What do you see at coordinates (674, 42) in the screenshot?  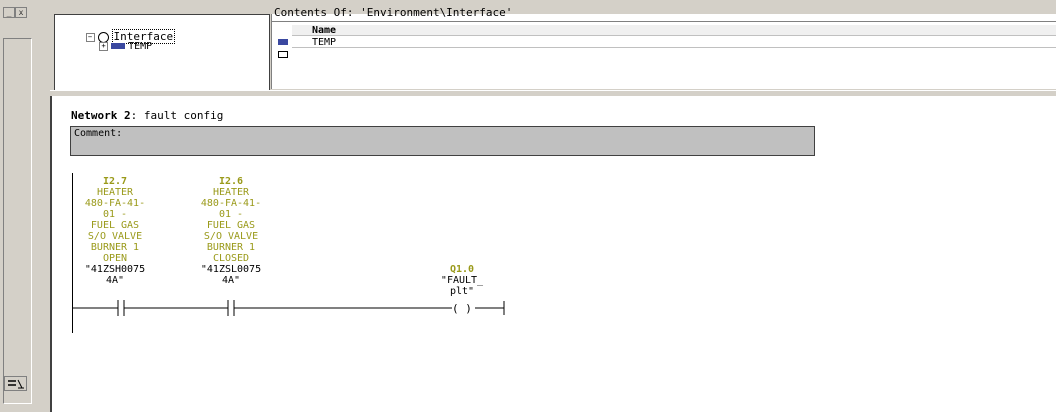 I see `table-row: TEMP` at bounding box center [674, 42].